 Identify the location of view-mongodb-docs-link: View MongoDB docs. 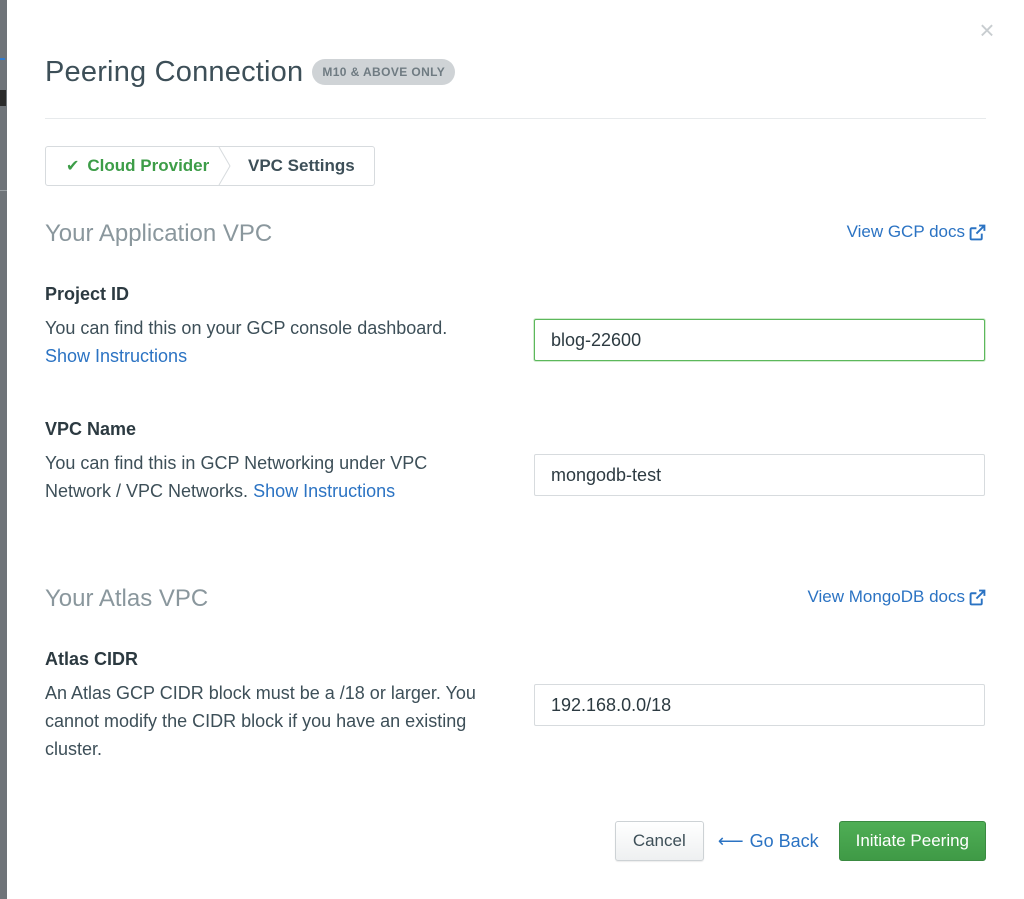
(897, 597).